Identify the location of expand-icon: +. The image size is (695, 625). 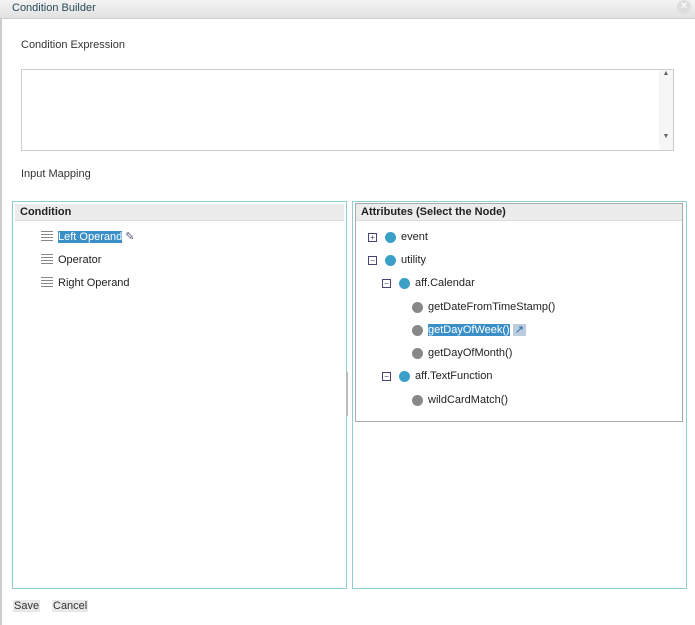
(372, 237).